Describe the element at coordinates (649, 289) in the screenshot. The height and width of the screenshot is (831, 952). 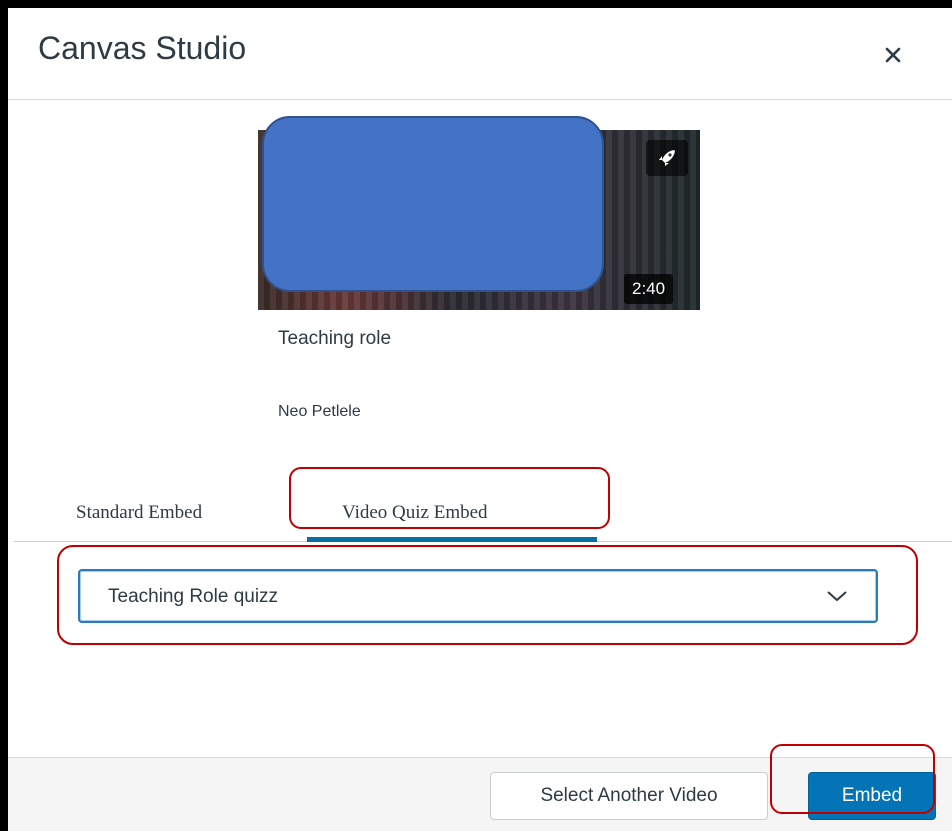
I see `video-duration: 2:40` at that location.